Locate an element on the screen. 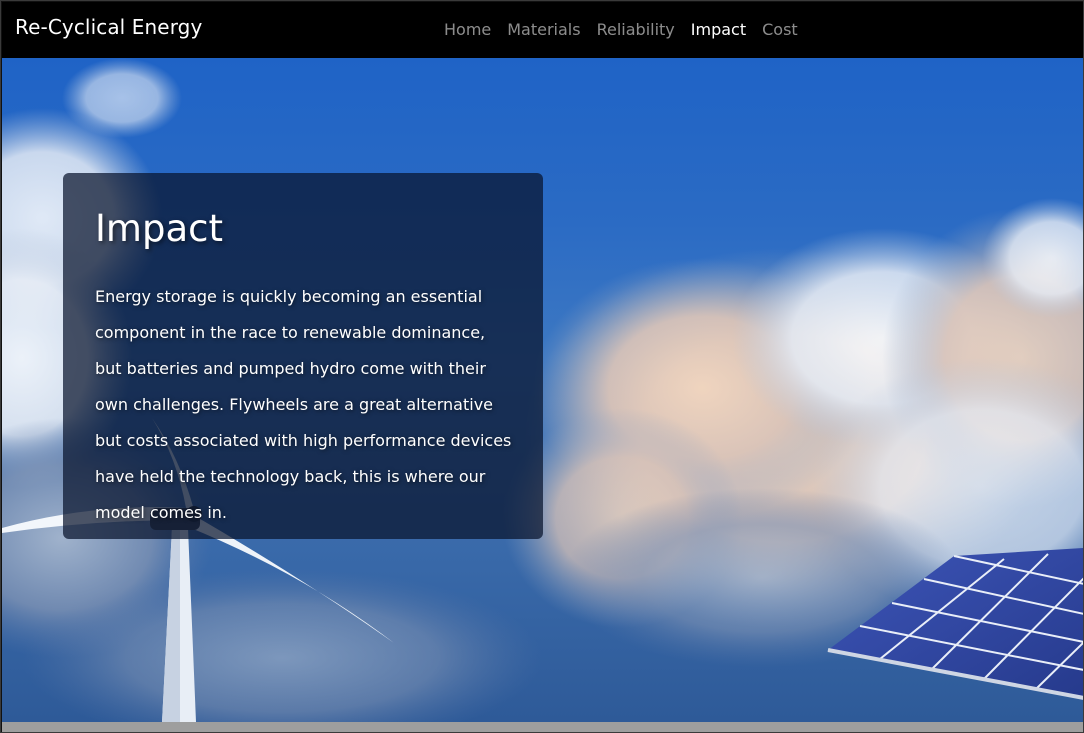 The width and height of the screenshot is (1084, 733). nav-link-home: Home is located at coordinates (467, 29).